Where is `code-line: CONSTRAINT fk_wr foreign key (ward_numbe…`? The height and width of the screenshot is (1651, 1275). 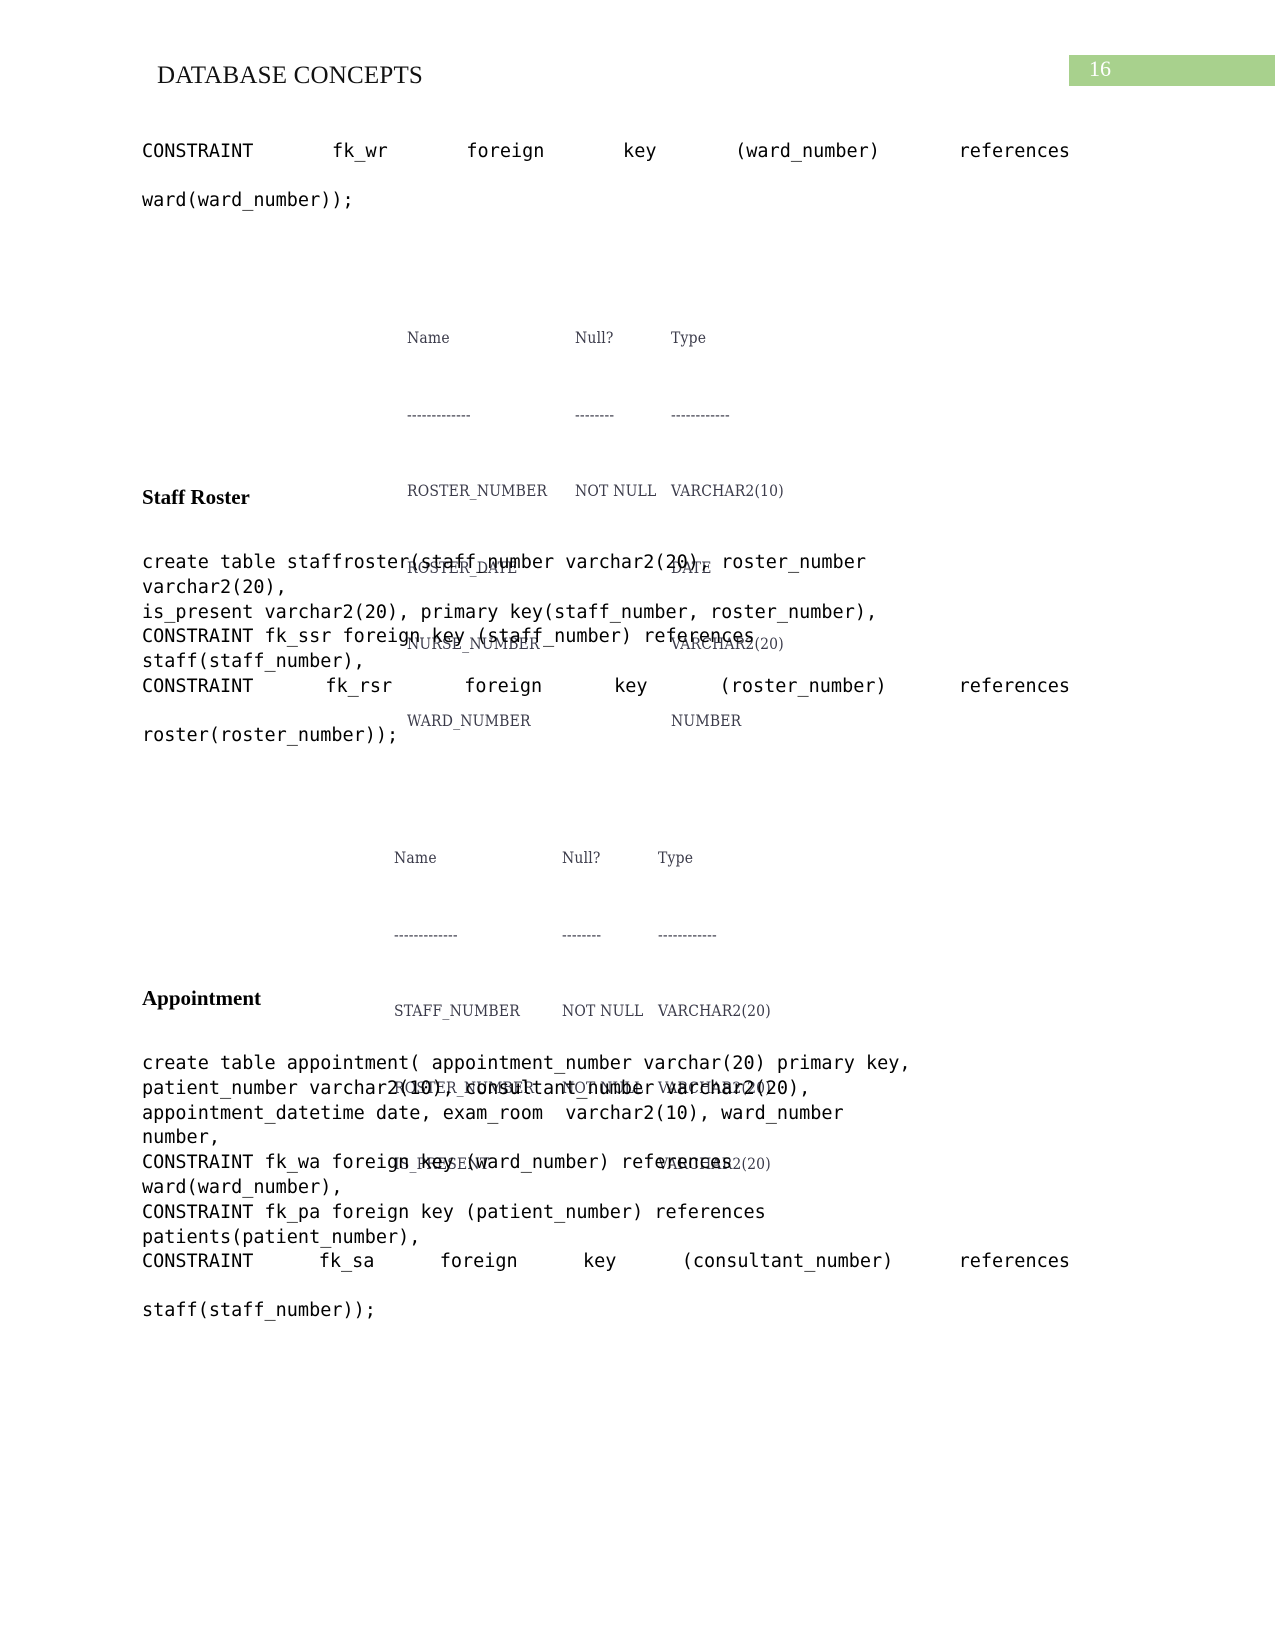
code-line: CONSTRAINT fk_wr foreign key (ward_numbe… is located at coordinates (606, 151).